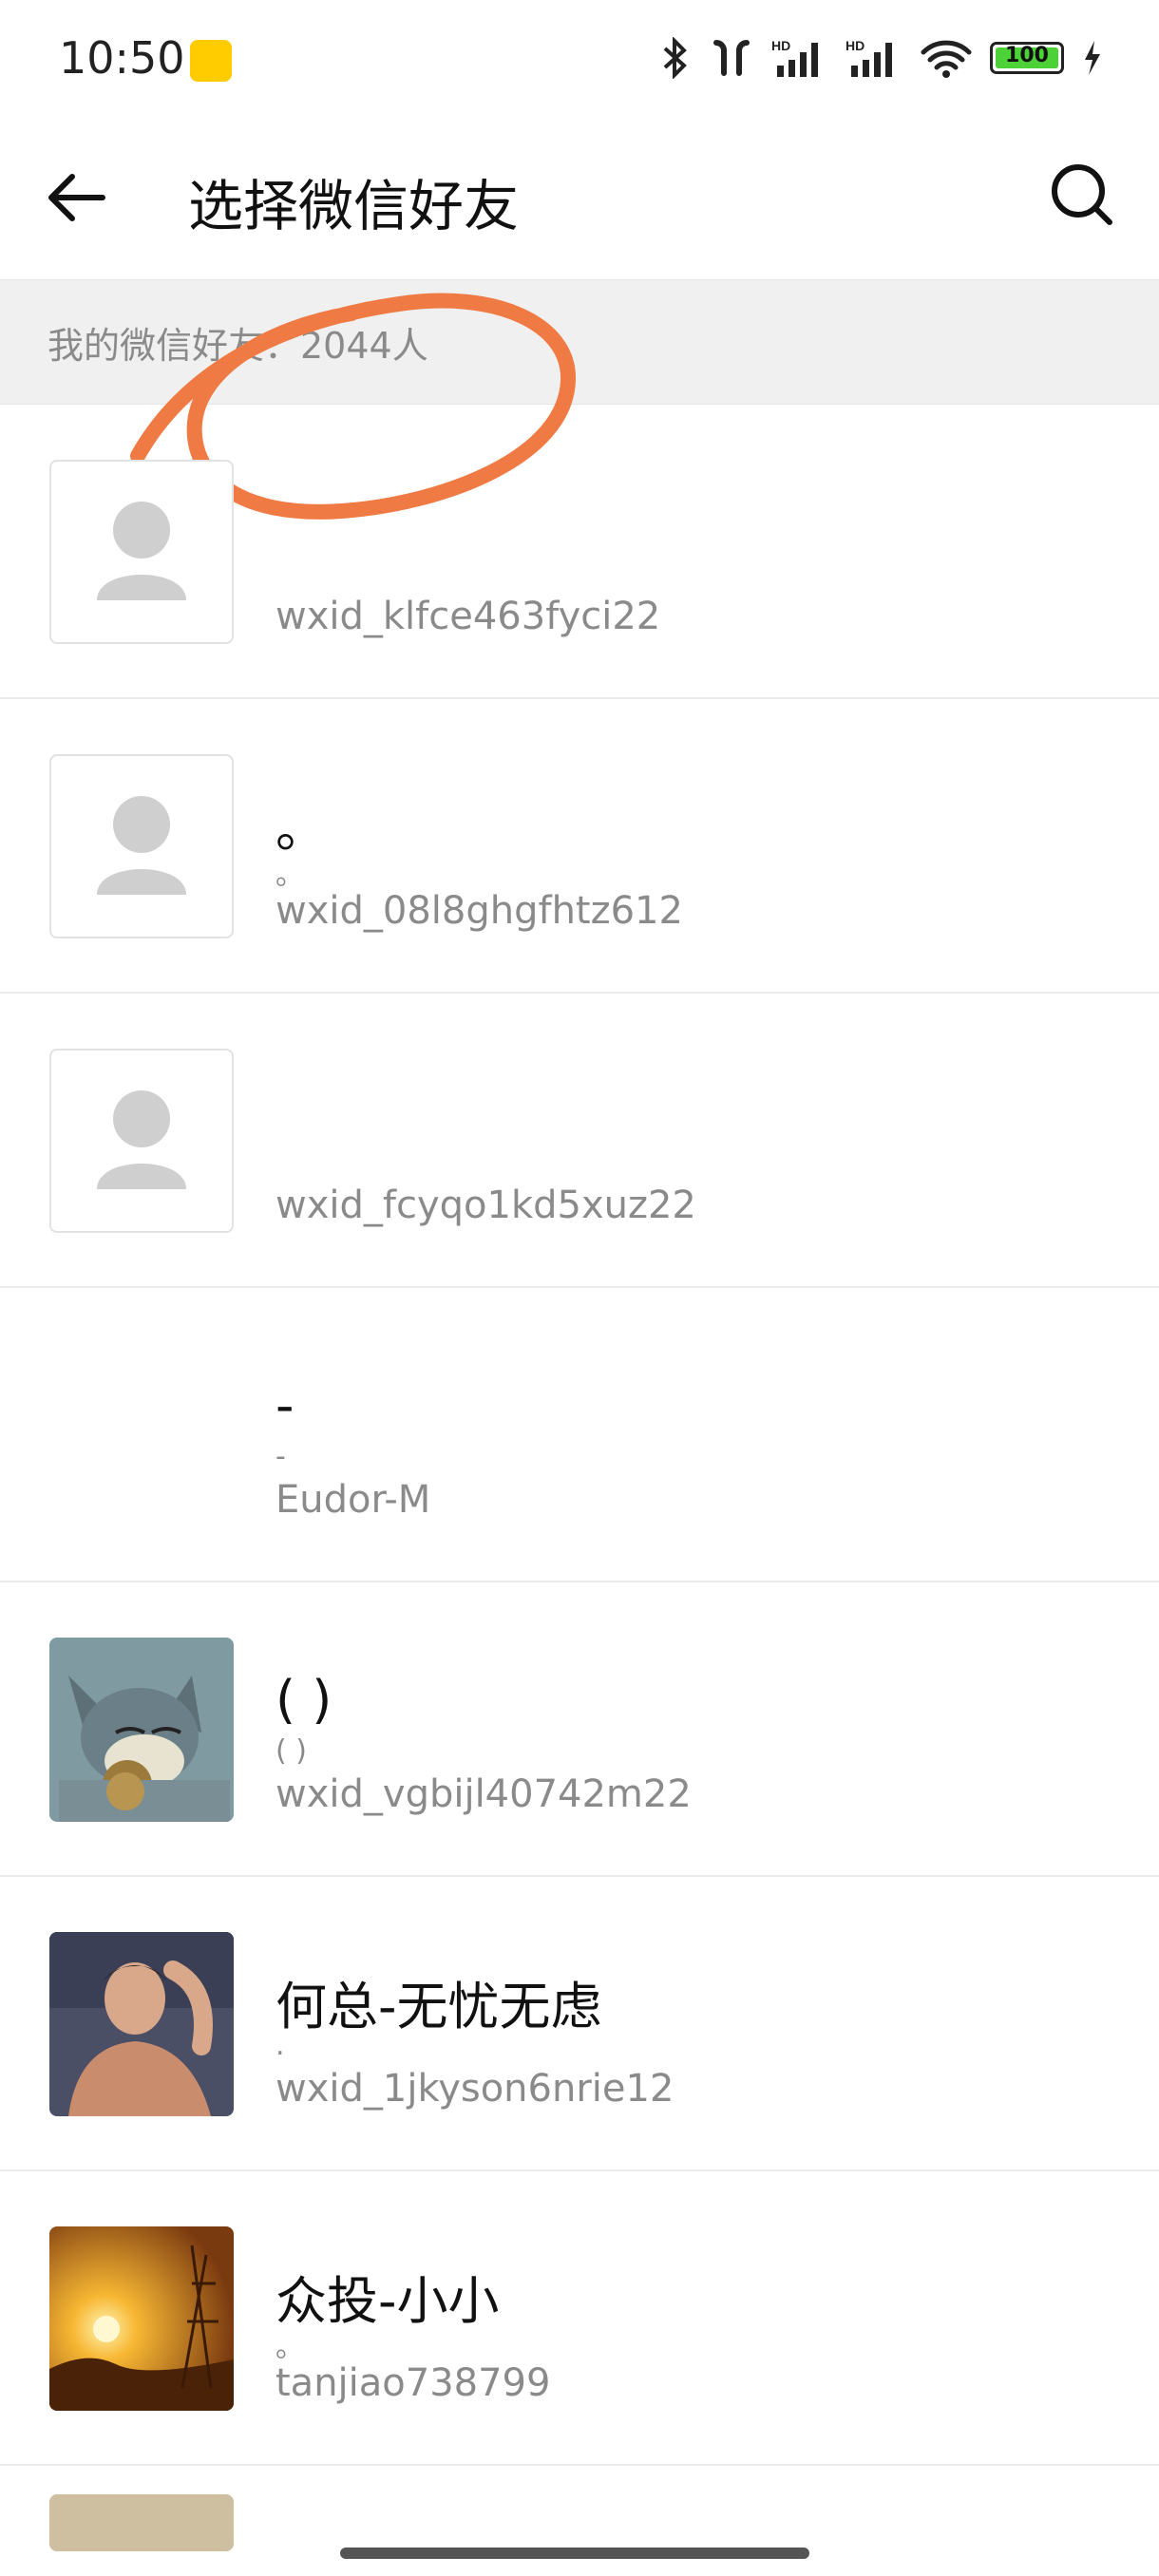 This screenshot has height=2576, width=1159. I want to click on friend-remark: -, so click(281, 1456).